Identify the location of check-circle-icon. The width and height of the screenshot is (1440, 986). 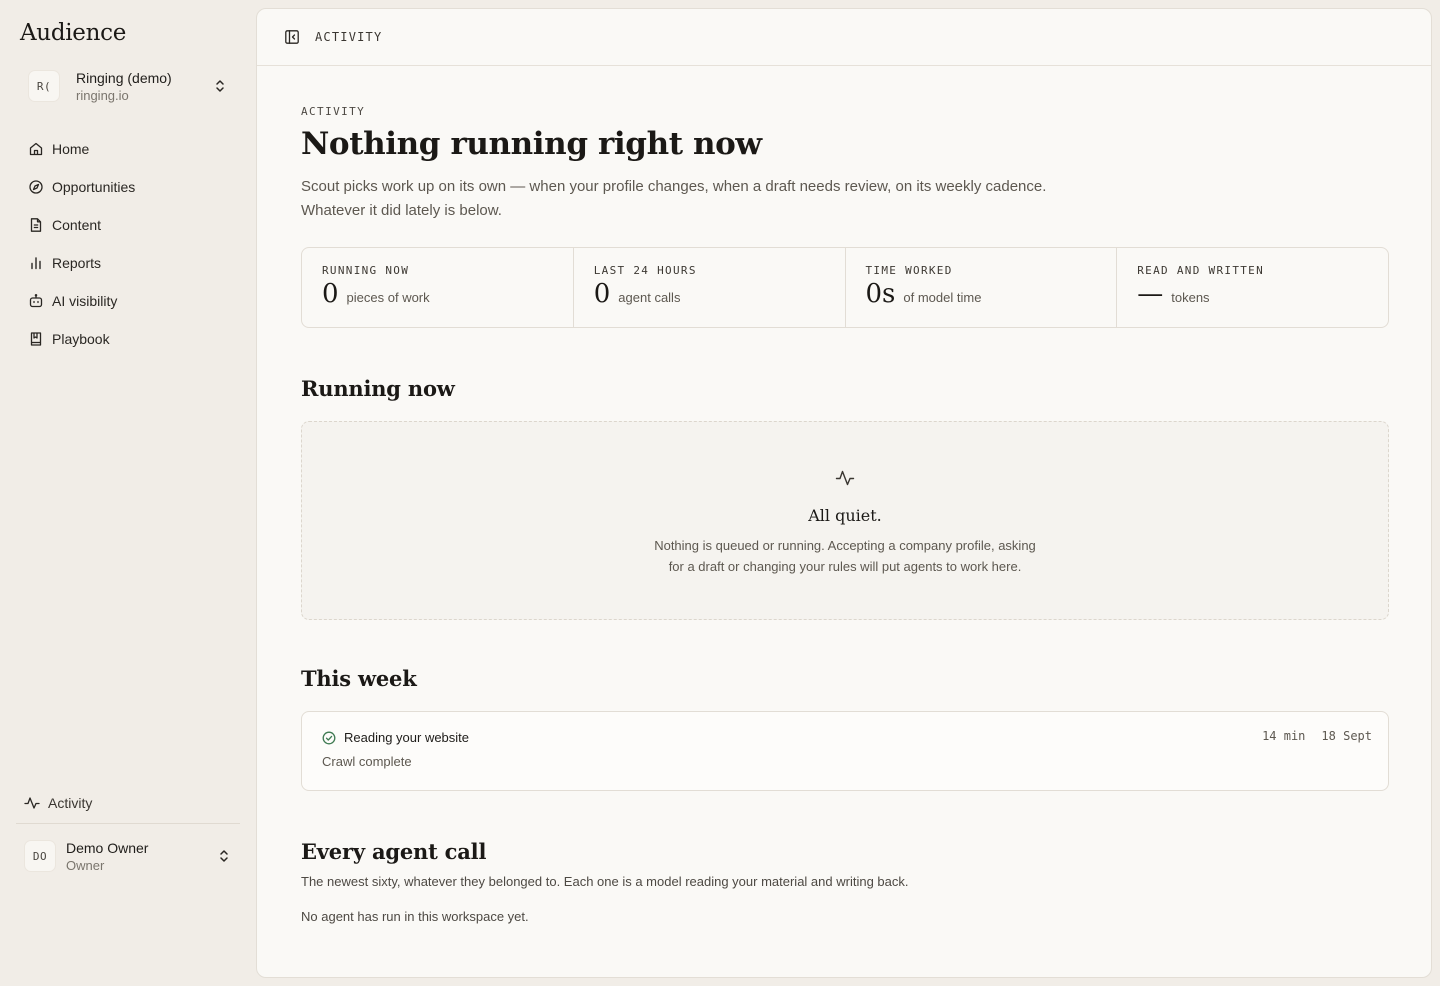
(329, 738).